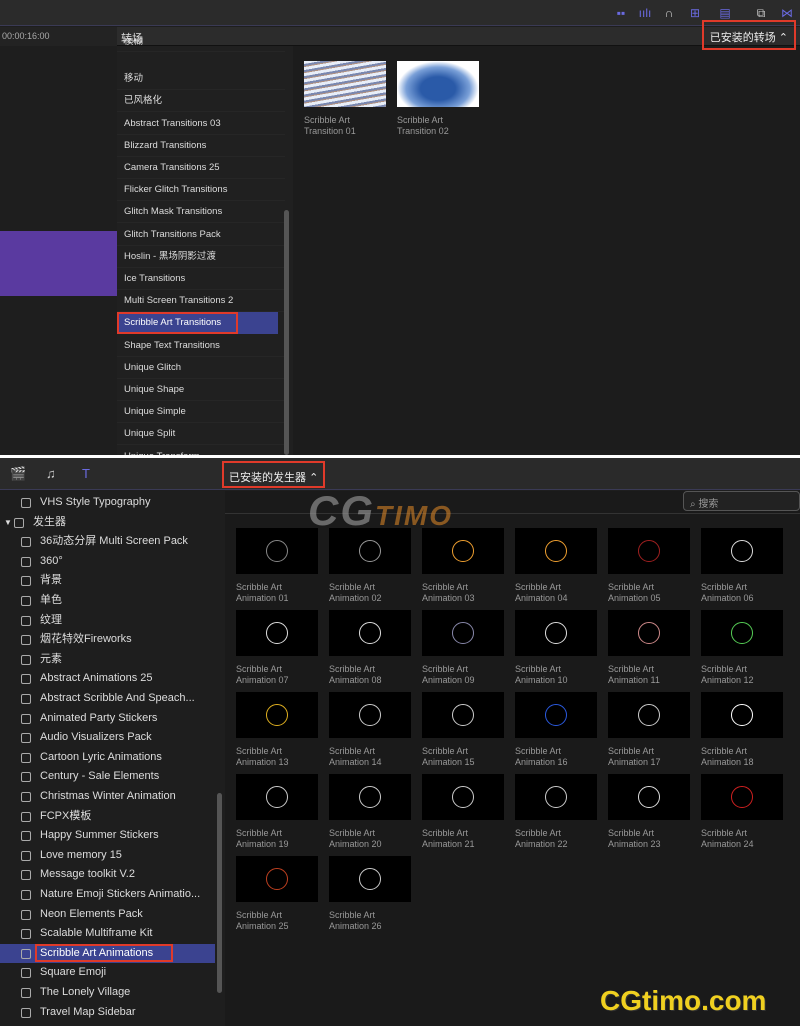  What do you see at coordinates (201, 279) in the screenshot?
I see `list-item: Ice Transitions` at bounding box center [201, 279].